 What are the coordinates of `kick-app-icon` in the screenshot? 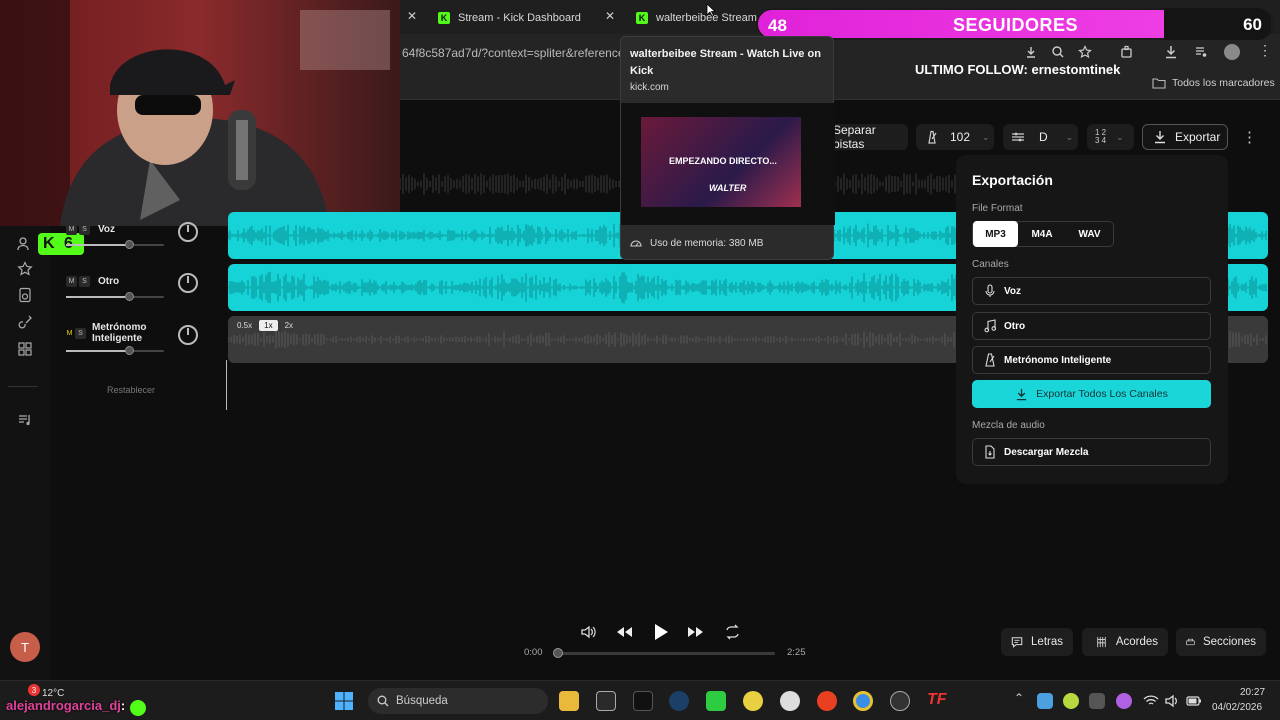 It's located at (716, 701).